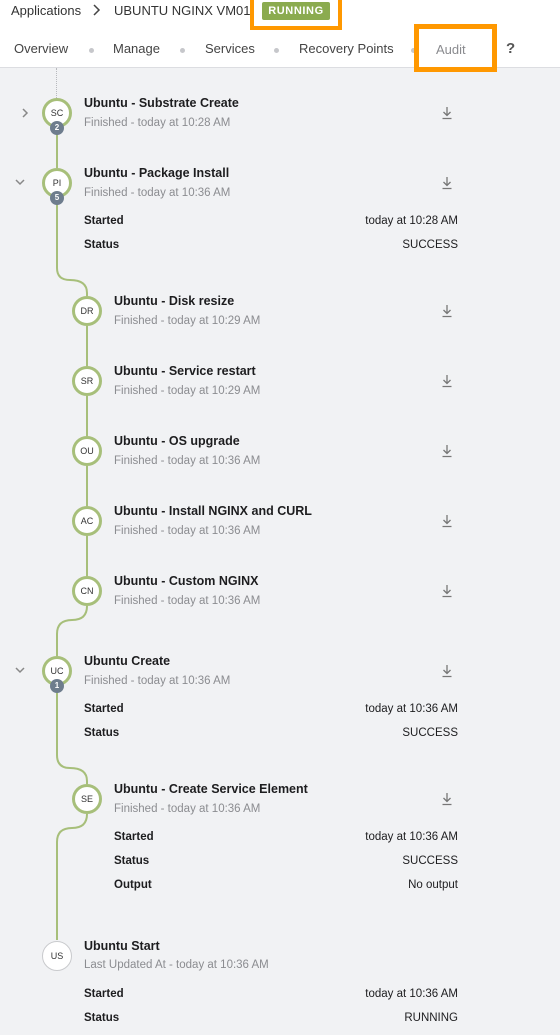  I want to click on task-node: SE, so click(87, 799).